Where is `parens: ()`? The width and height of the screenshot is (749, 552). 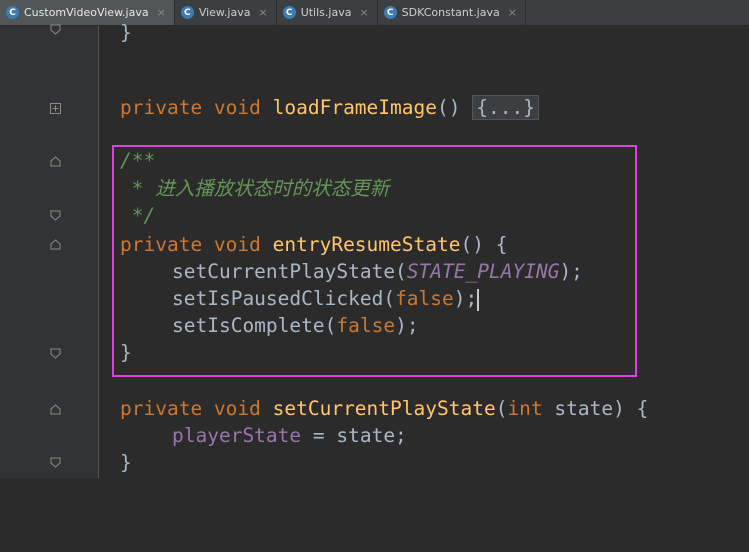 parens: () is located at coordinates (455, 107).